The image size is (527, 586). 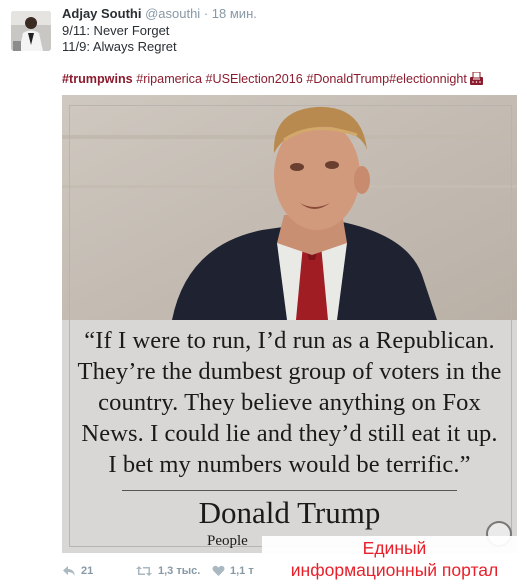 What do you see at coordinates (289, 490) in the screenshot?
I see `divider` at bounding box center [289, 490].